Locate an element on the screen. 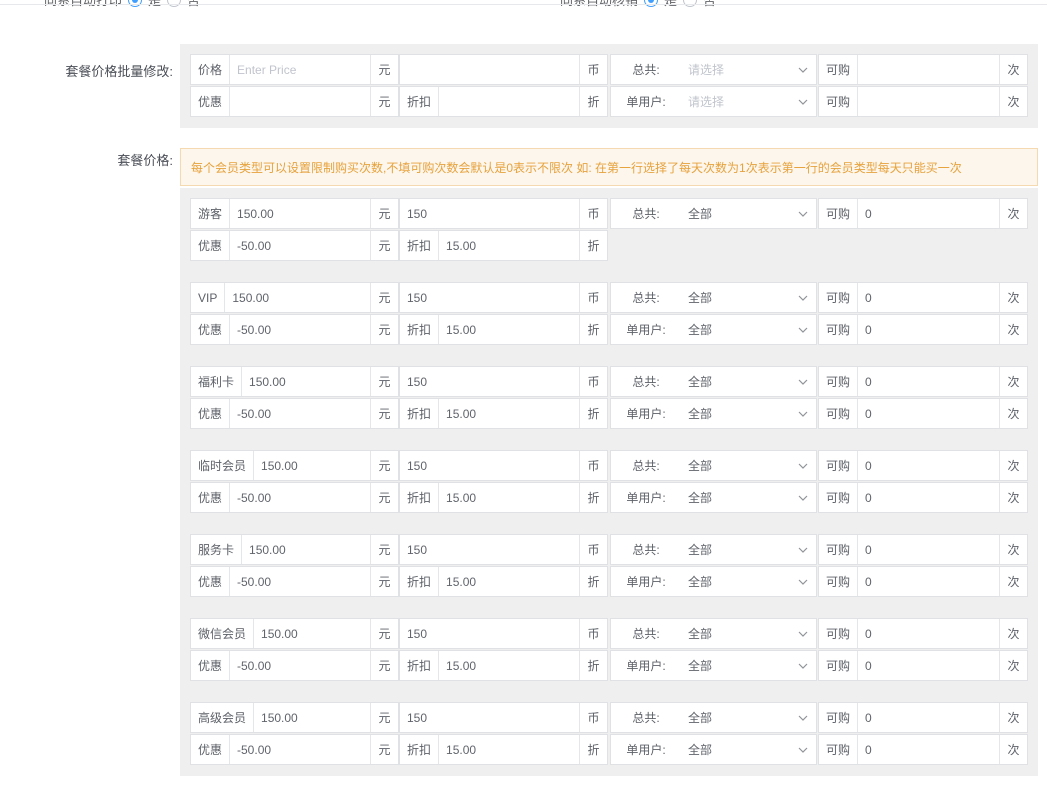 The height and width of the screenshot is (786, 1047). member-price-field: 游客 150.00 元 is located at coordinates (294, 213).